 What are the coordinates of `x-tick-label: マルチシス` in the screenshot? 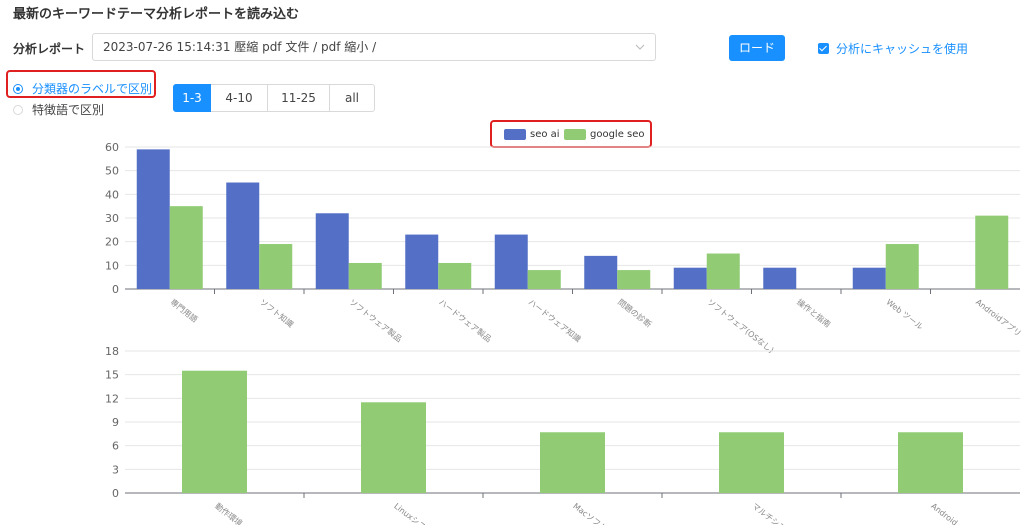 It's located at (768, 513).